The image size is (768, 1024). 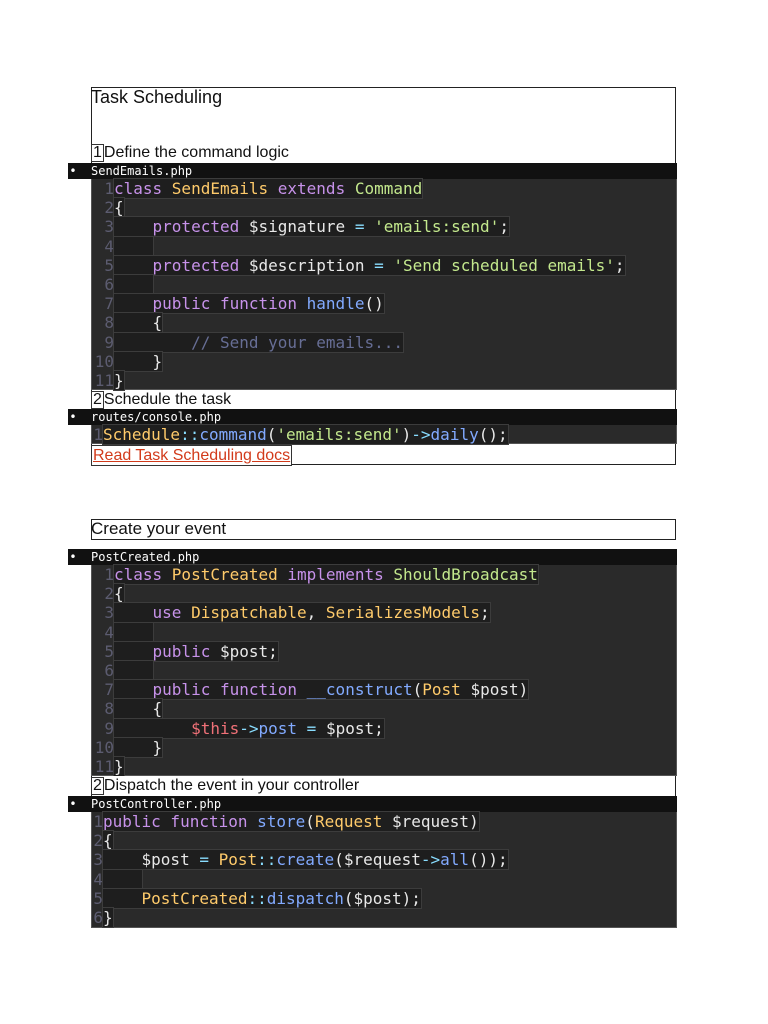 I want to click on code-text: $post = Post::create($request->all());, so click(x=305, y=860).